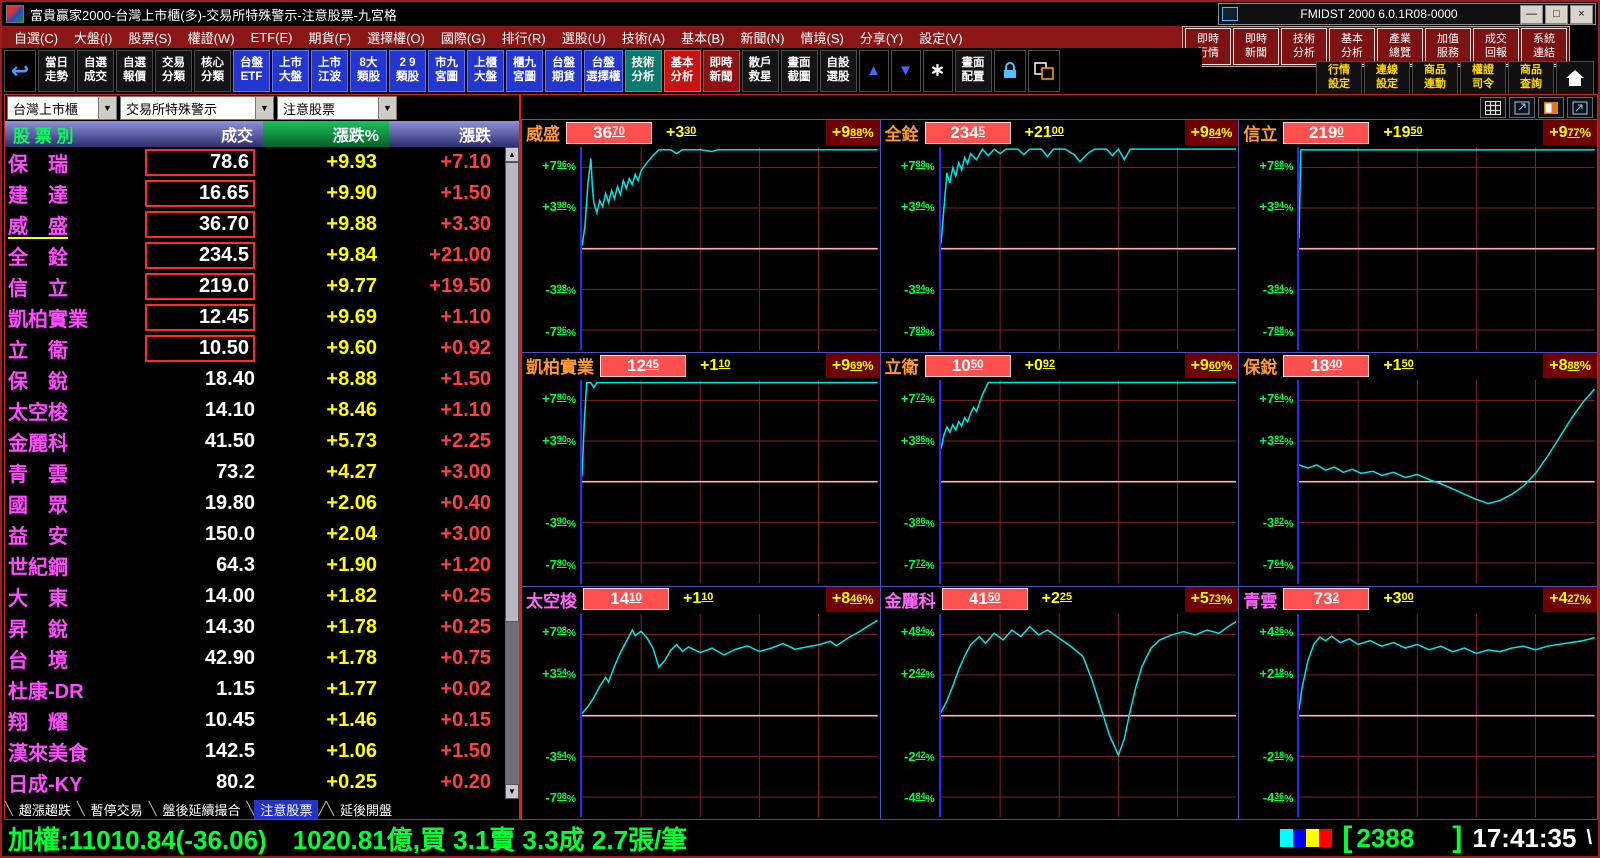 This screenshot has width=1600, height=858. What do you see at coordinates (1544, 46) in the screenshot?
I see `system-link-button: 系統 連結` at bounding box center [1544, 46].